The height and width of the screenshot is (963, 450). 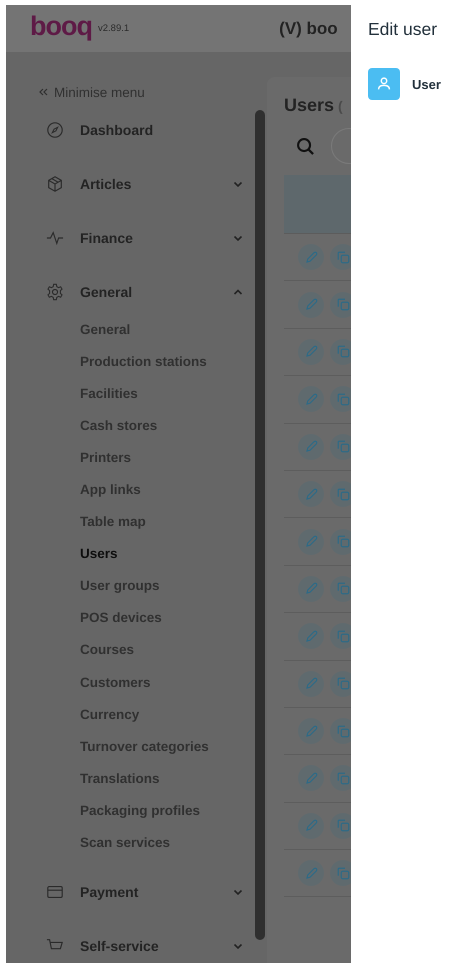 I want to click on count-label: (, so click(x=340, y=106).